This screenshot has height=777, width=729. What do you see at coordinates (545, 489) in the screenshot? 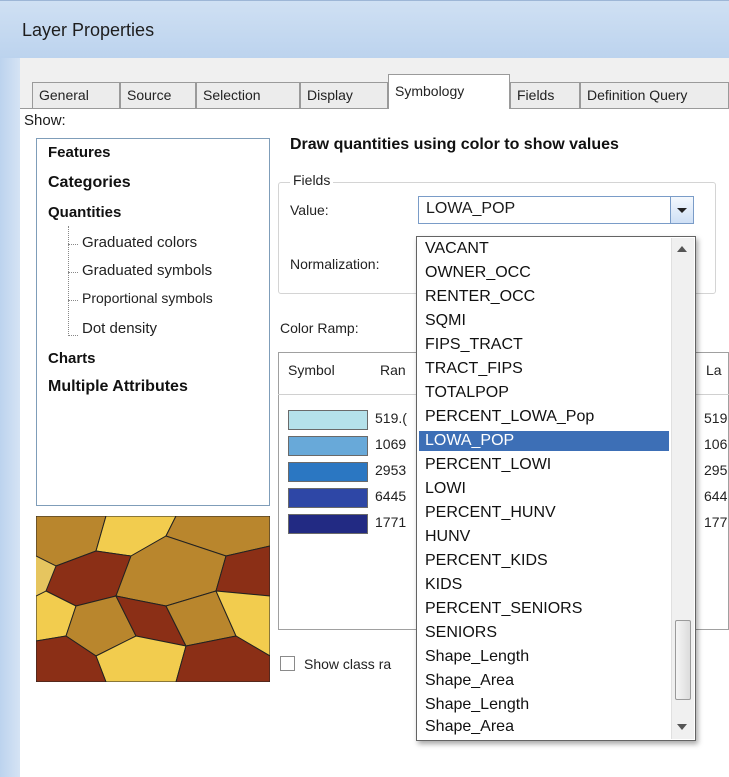
I see `dropdown-option: LOWI` at bounding box center [545, 489].